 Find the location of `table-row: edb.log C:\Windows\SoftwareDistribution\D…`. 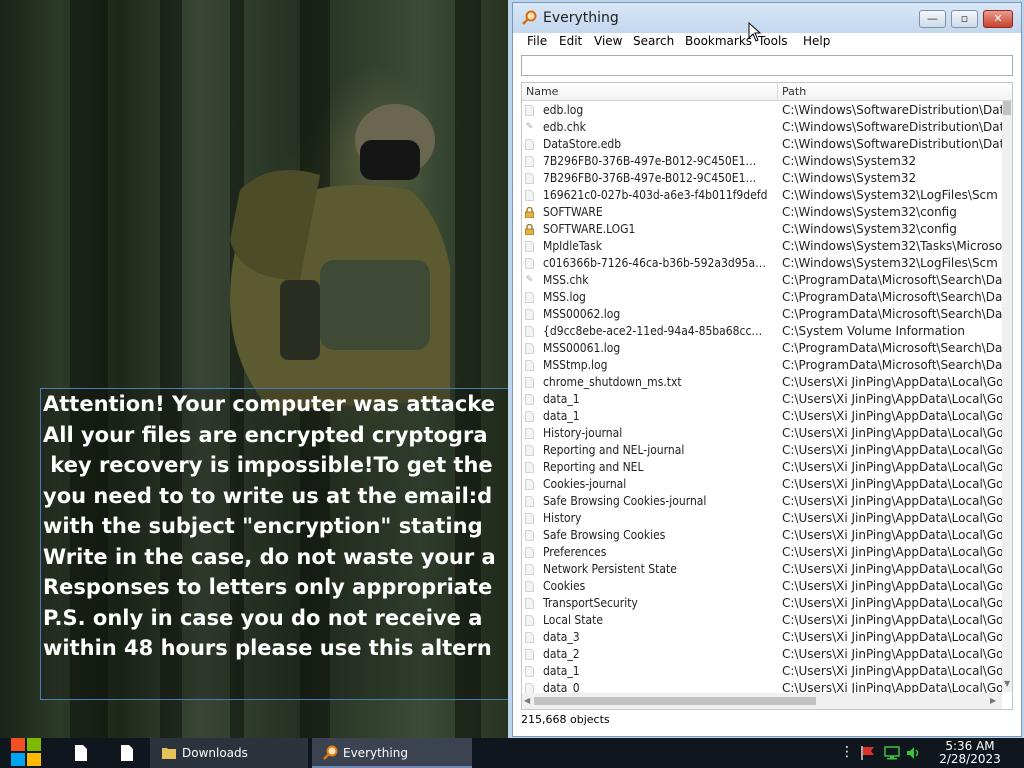

table-row: edb.log C:\Windows\SoftwareDistribution\D… is located at coordinates (762, 110).